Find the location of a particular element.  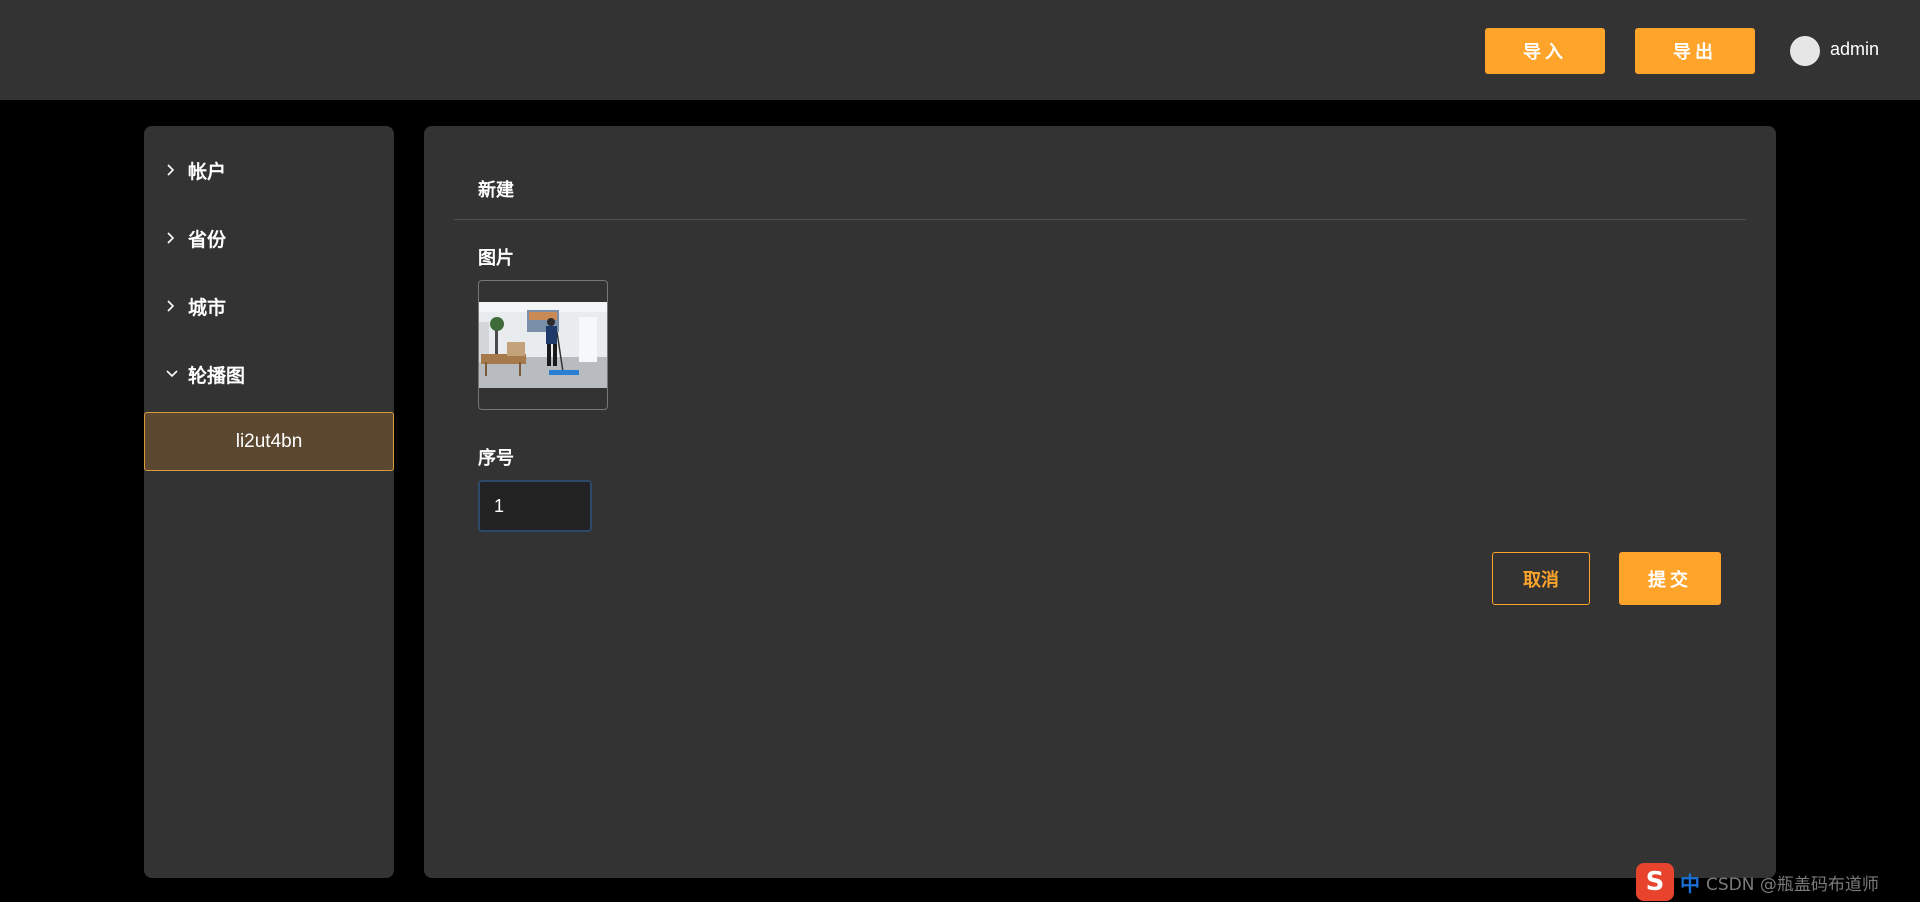

ime-toolbar: S 中 CSDN @瓶盖码布道师 is located at coordinates (1778, 882).